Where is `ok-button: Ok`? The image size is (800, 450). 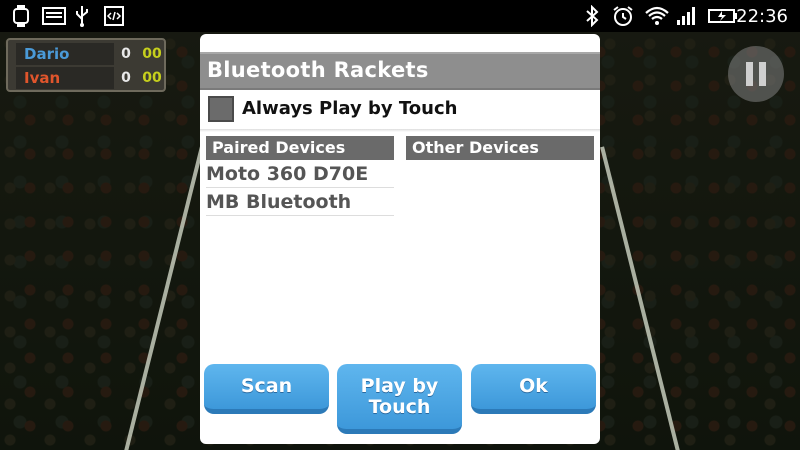
ok-button: Ok is located at coordinates (533, 389).